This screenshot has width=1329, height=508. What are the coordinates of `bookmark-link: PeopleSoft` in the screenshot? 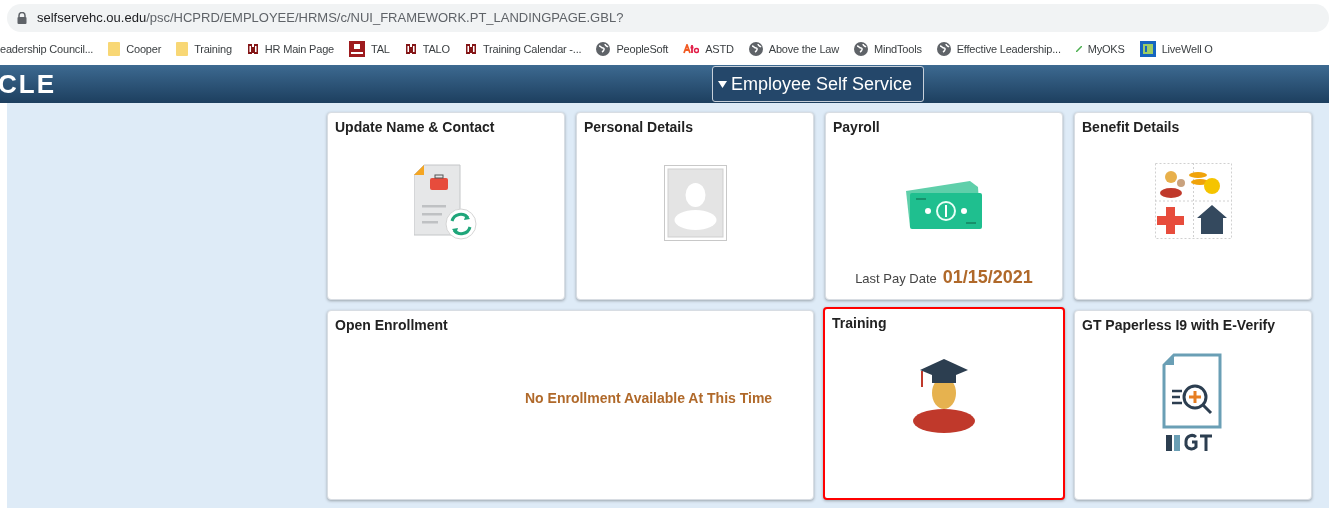 It's located at (642, 49).